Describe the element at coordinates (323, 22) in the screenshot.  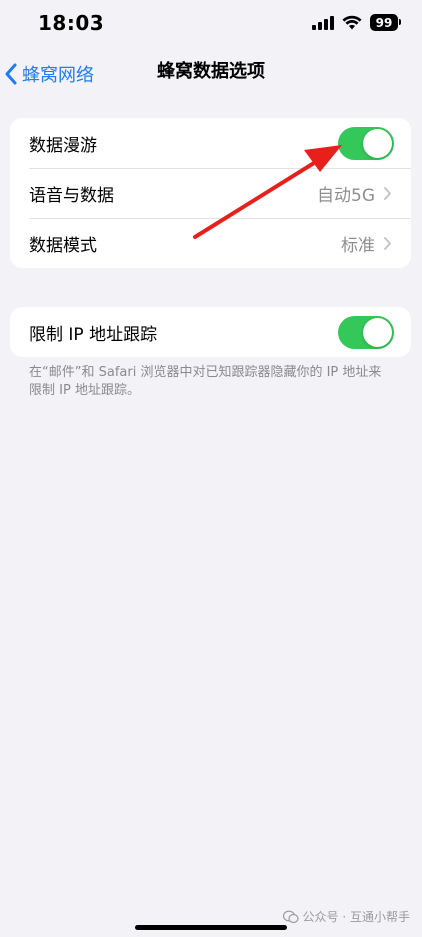
I see `cellular-signal-icon` at that location.